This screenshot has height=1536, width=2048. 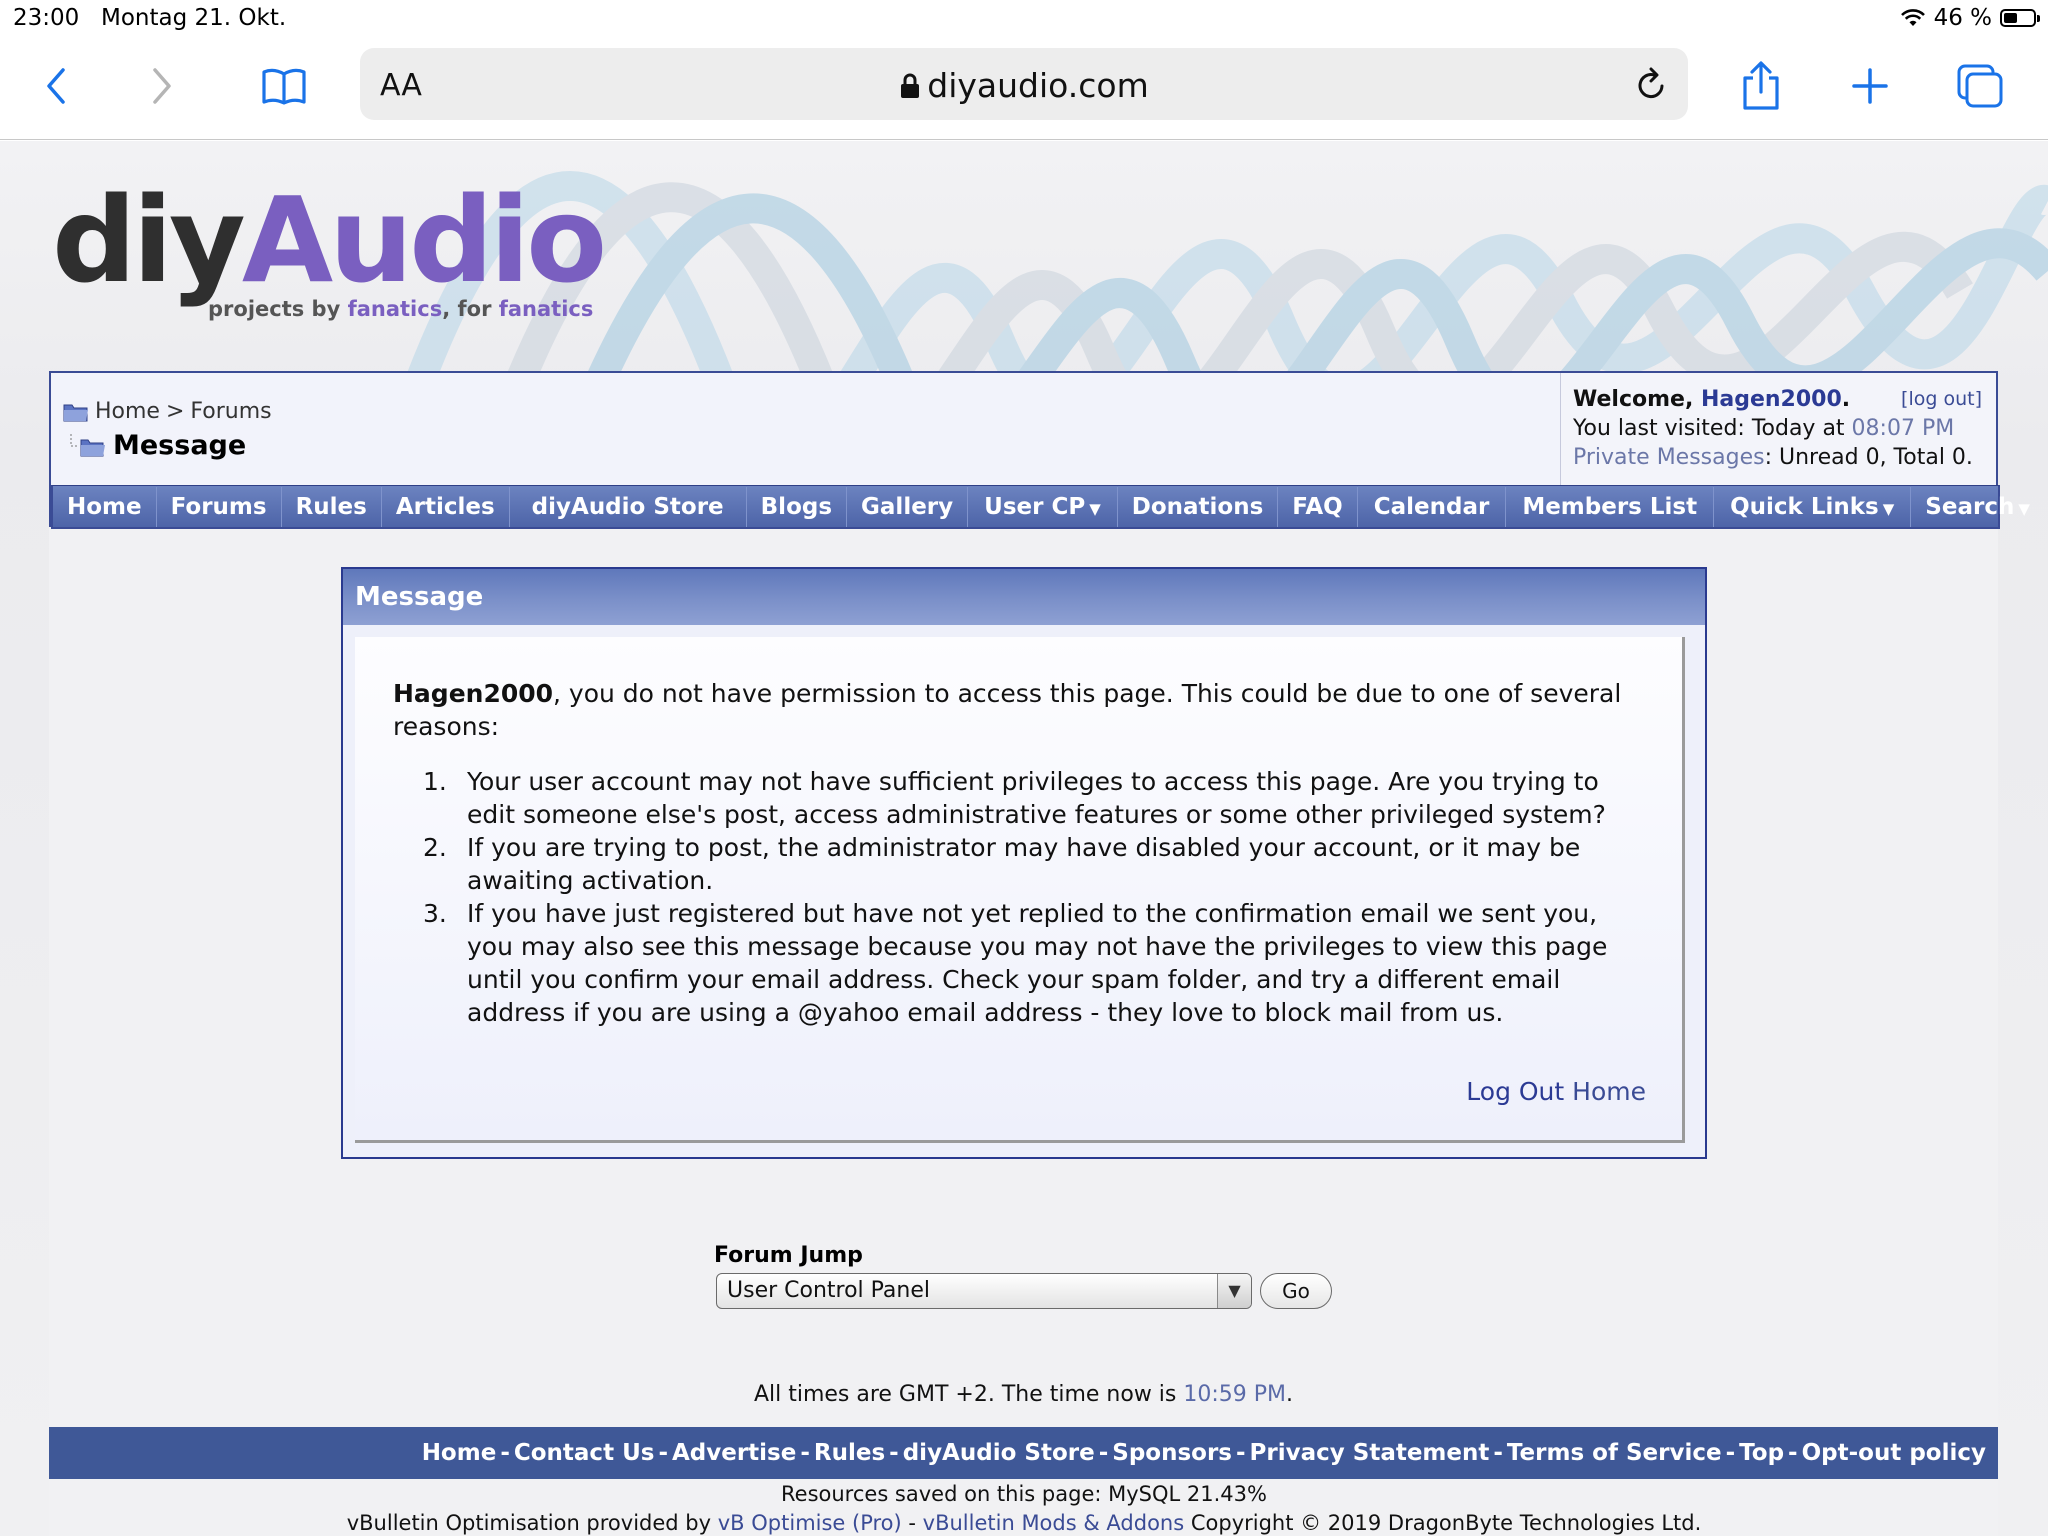 What do you see at coordinates (1980, 86) in the screenshot?
I see `tabs-icon` at bounding box center [1980, 86].